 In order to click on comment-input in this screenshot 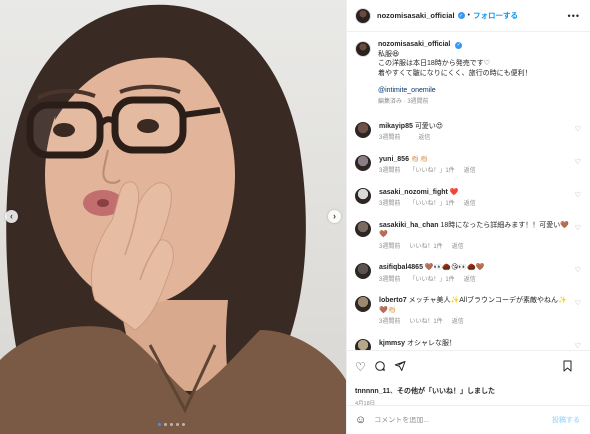, I will do `click(457, 420)`.